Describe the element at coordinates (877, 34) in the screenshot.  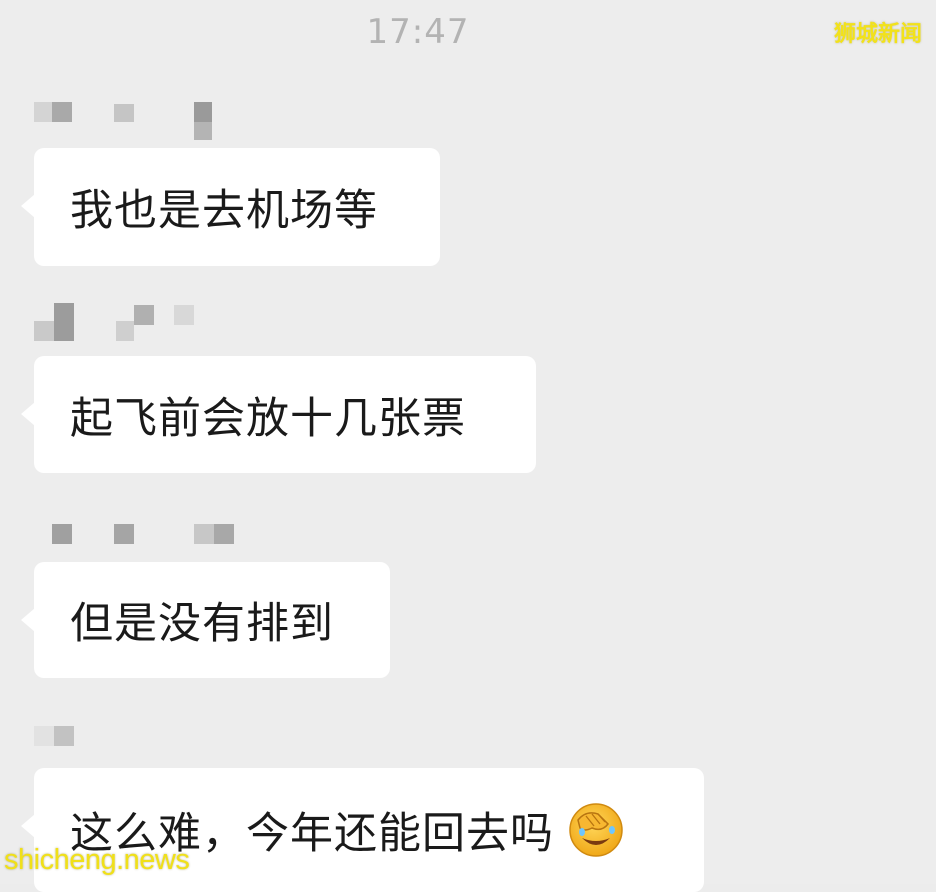
I see `watermark-top-right: 狮城新闻` at that location.